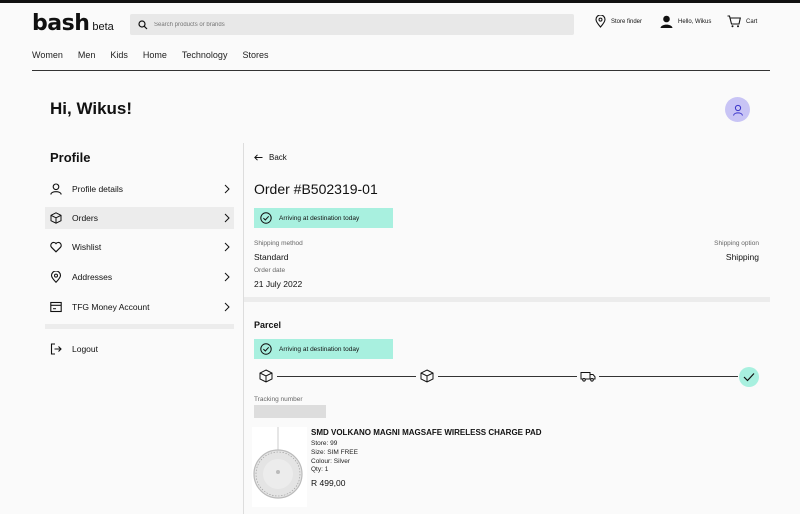  I want to click on heart-icon, so click(56, 247).